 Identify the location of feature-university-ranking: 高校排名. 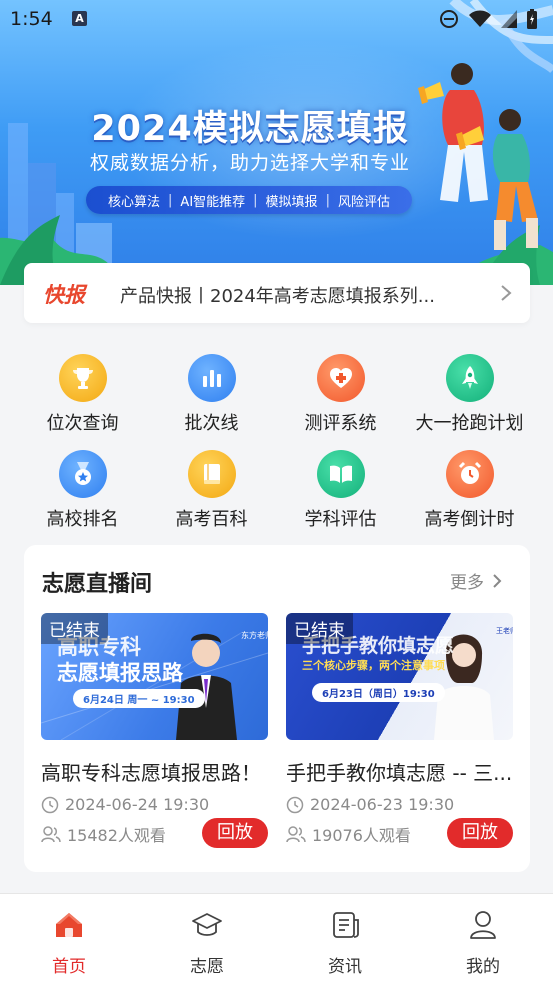
(82, 494).